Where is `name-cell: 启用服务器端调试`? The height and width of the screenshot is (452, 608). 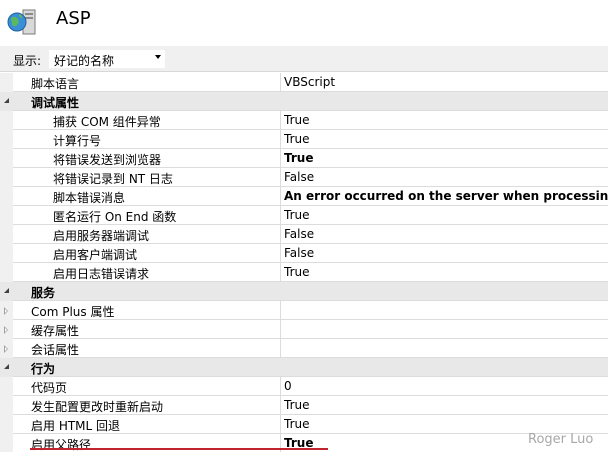 name-cell: 启用服务器端调试 is located at coordinates (147, 234).